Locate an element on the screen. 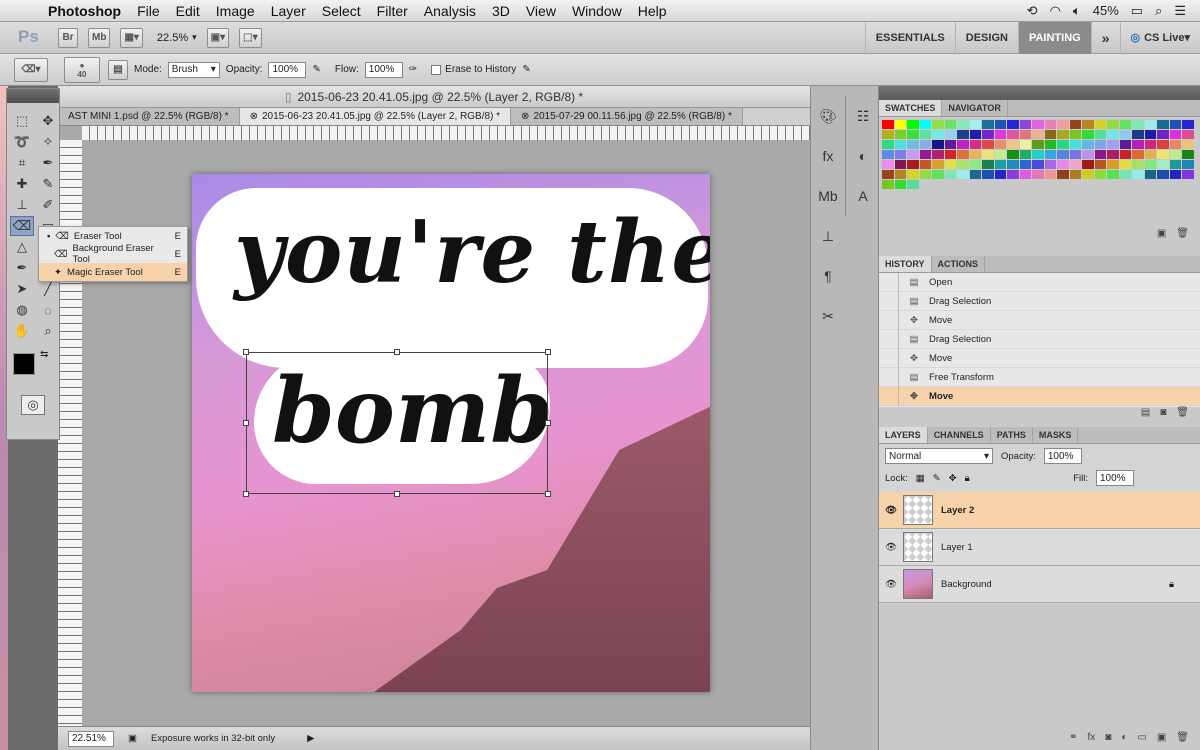 Image resolution: width=1200 pixels, height=750 pixels. menu-image: Image is located at coordinates (235, 11).